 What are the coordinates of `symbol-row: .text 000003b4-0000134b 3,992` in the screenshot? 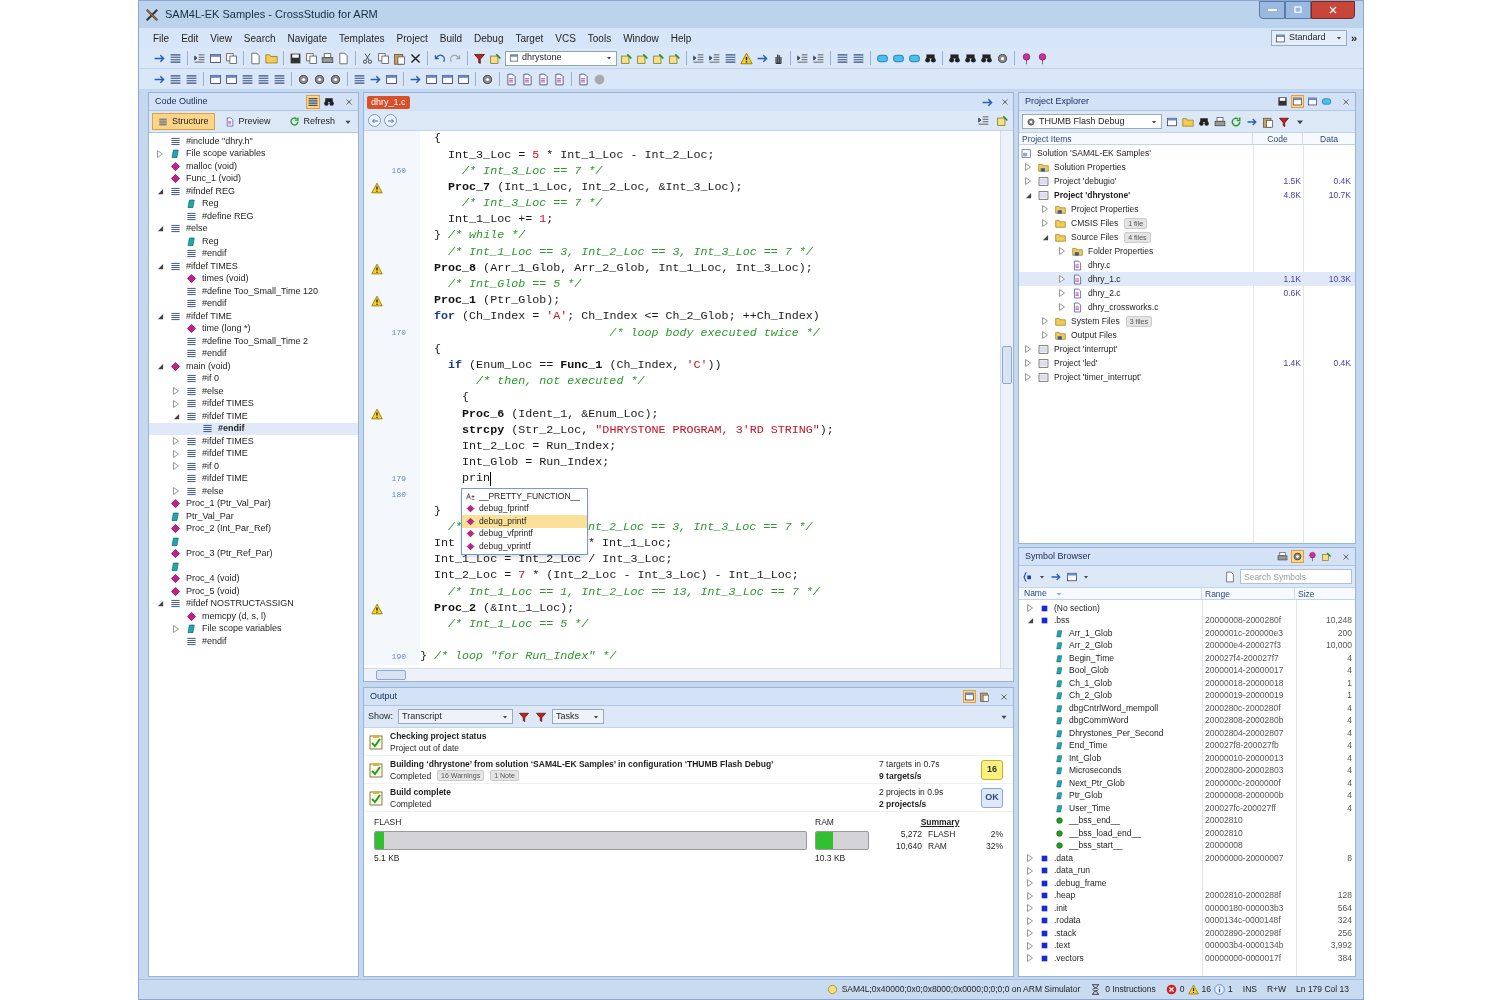 It's located at (1187, 945).